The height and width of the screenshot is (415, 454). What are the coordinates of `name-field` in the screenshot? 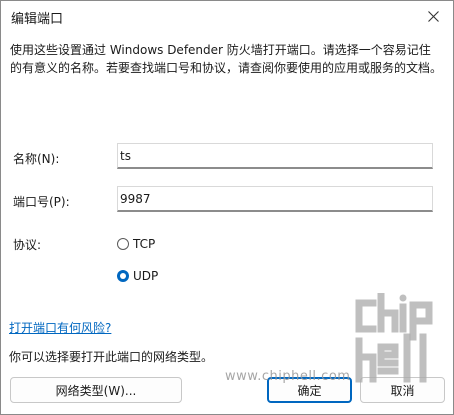 It's located at (275, 156).